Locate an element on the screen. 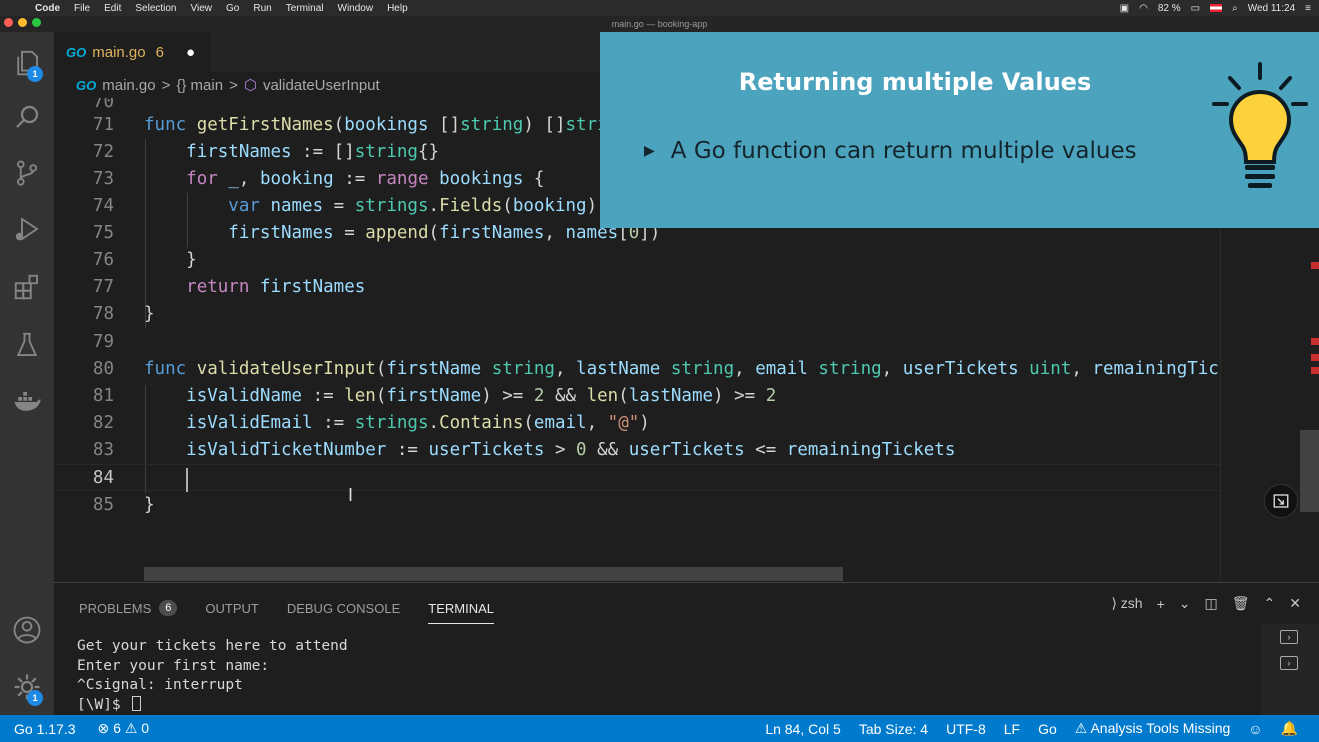  lightbulb-icon is located at coordinates (1260, 125).